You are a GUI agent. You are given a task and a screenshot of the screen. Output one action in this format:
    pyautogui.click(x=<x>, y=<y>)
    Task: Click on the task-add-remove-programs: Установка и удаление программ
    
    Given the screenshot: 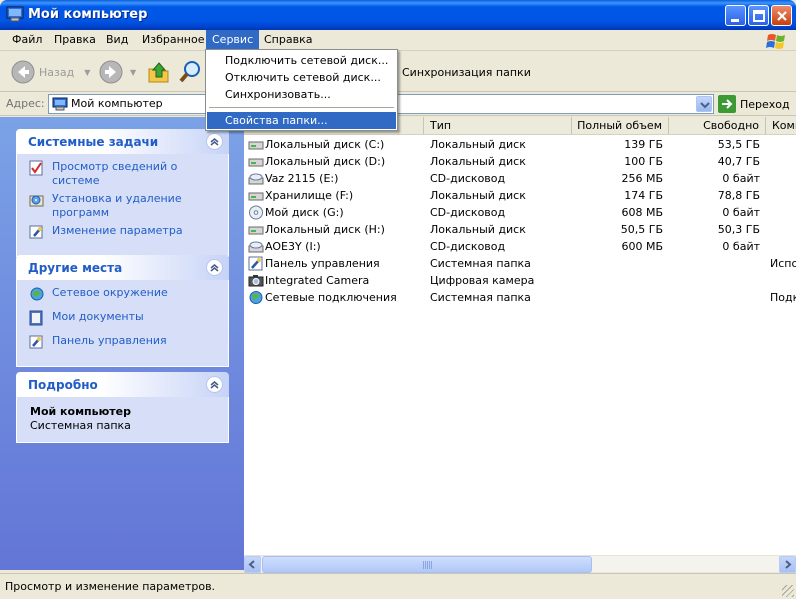 What is the action you would take?
    pyautogui.click(x=122, y=206)
    